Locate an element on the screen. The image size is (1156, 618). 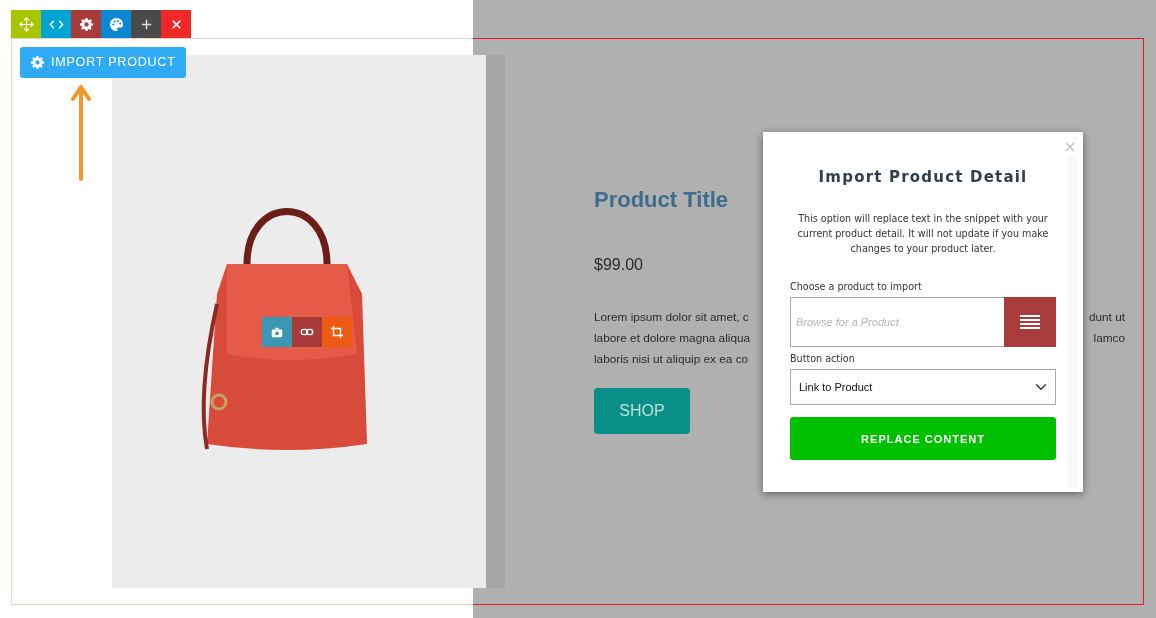
link-button is located at coordinates (307, 332).